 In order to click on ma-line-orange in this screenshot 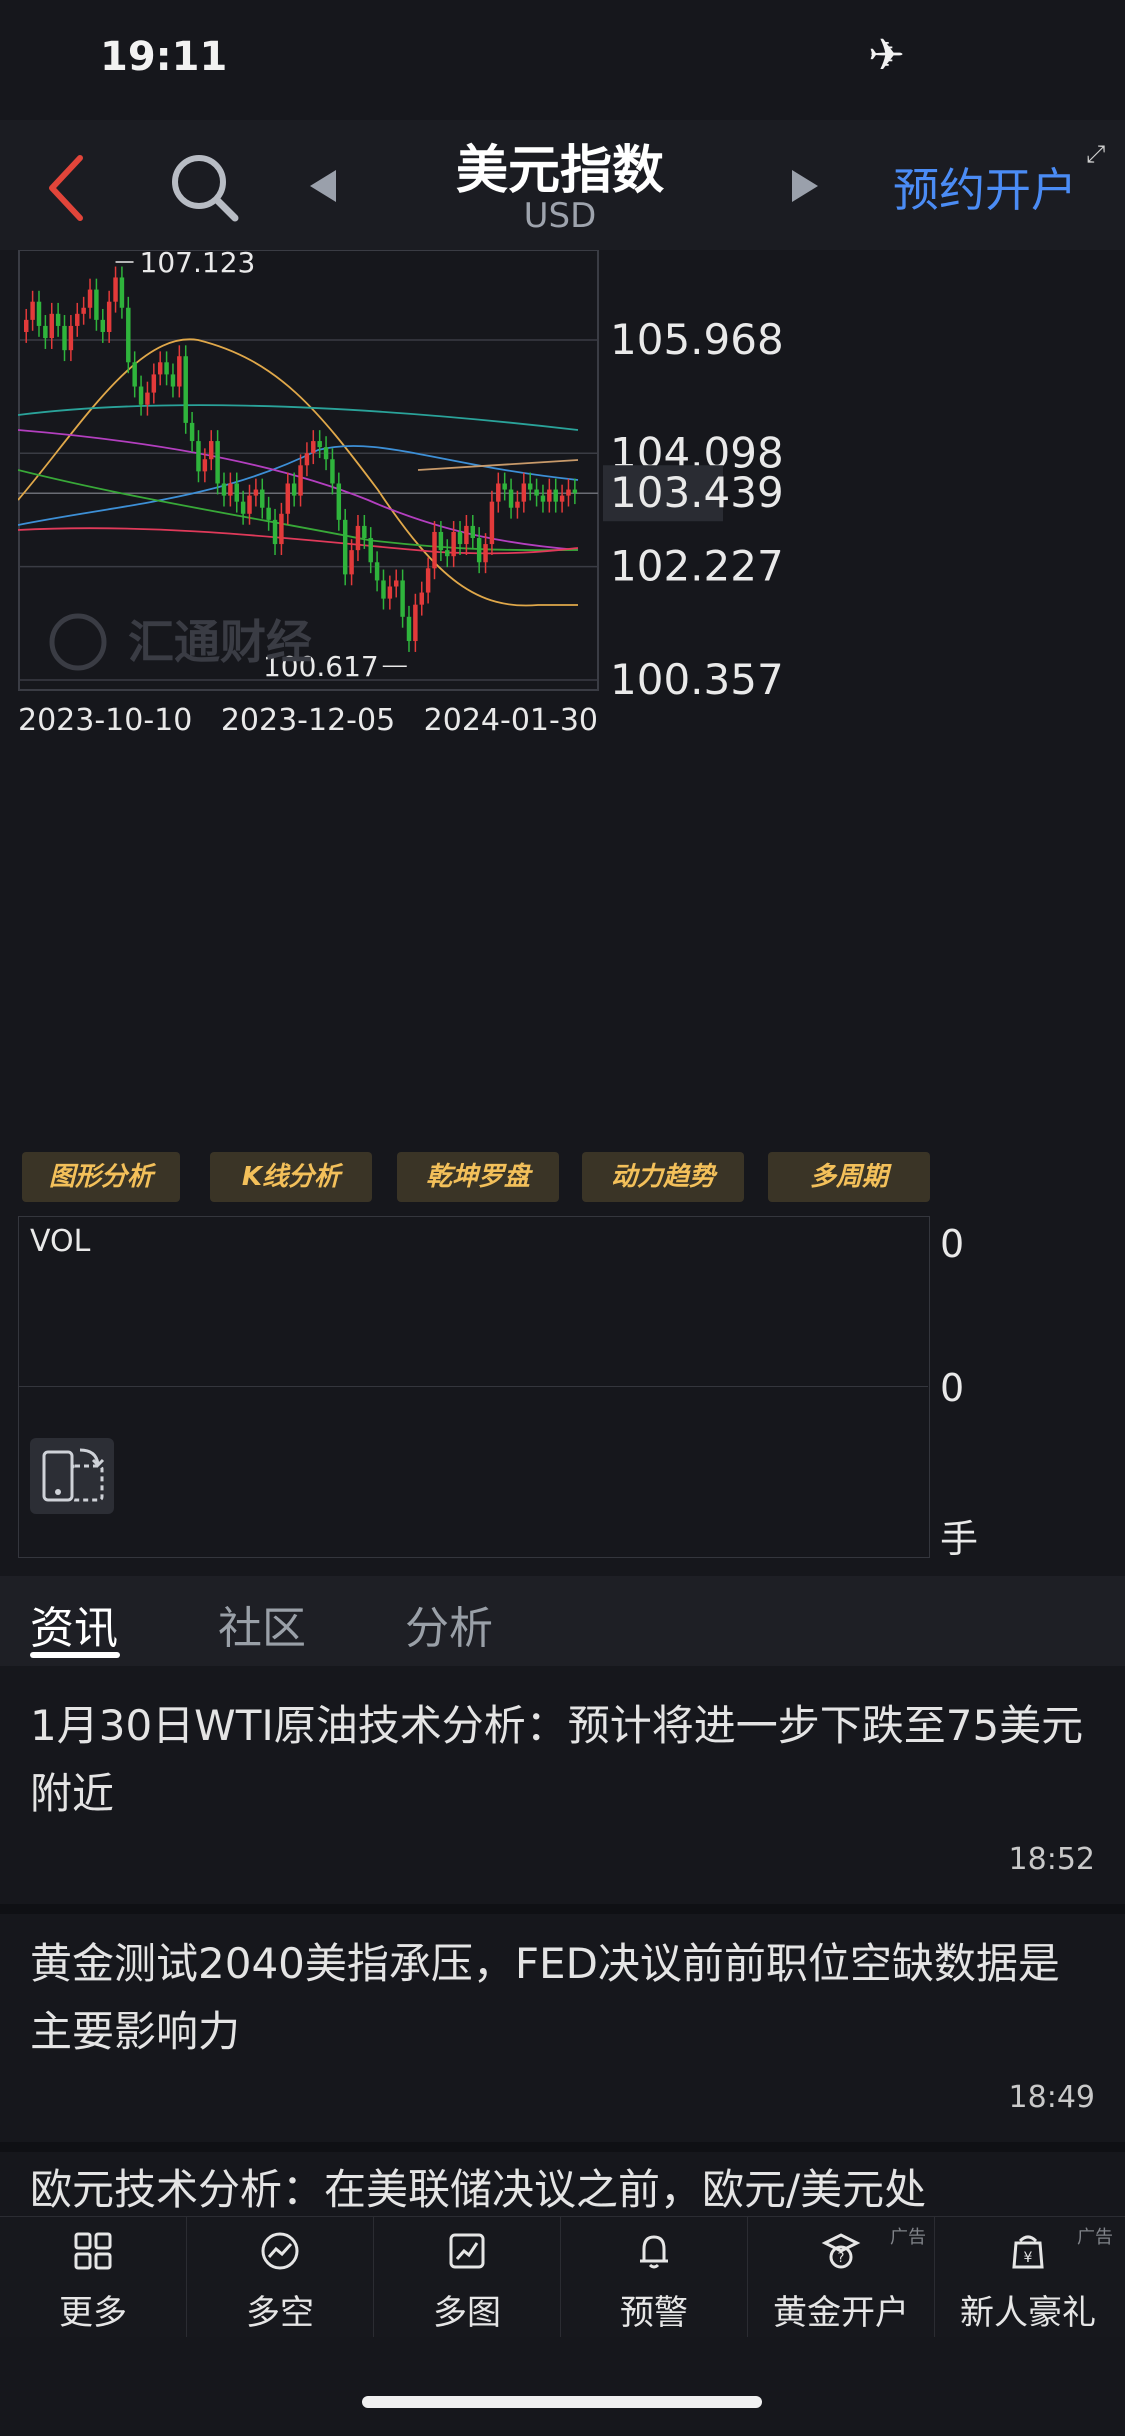, I will do `click(298, 472)`.